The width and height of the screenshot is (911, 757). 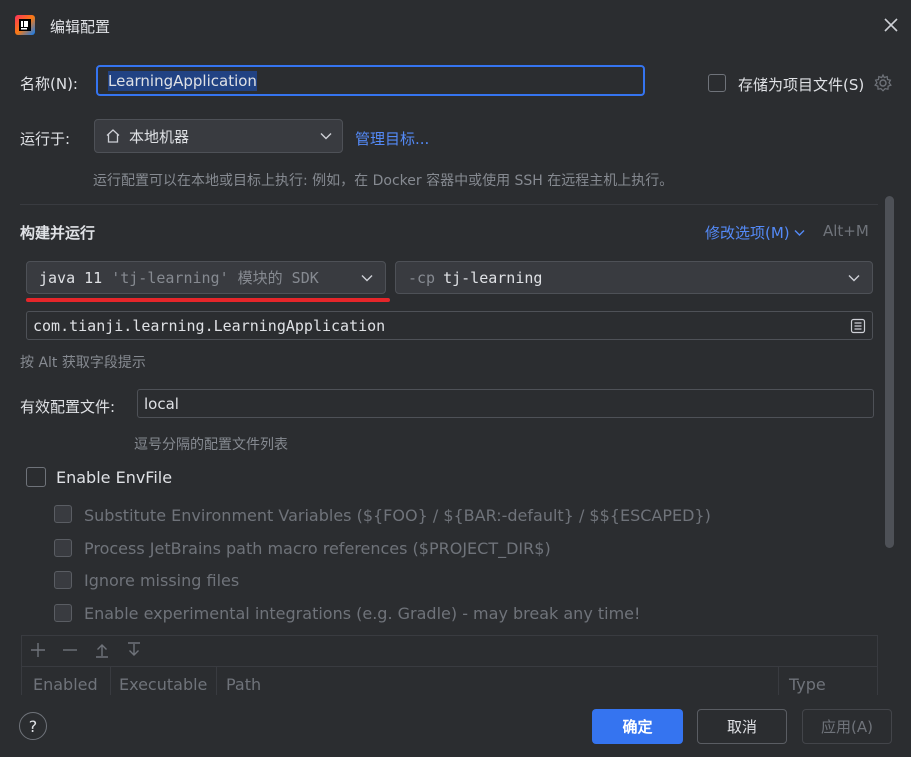 I want to click on name-input: LearningApplication, so click(x=370, y=80).